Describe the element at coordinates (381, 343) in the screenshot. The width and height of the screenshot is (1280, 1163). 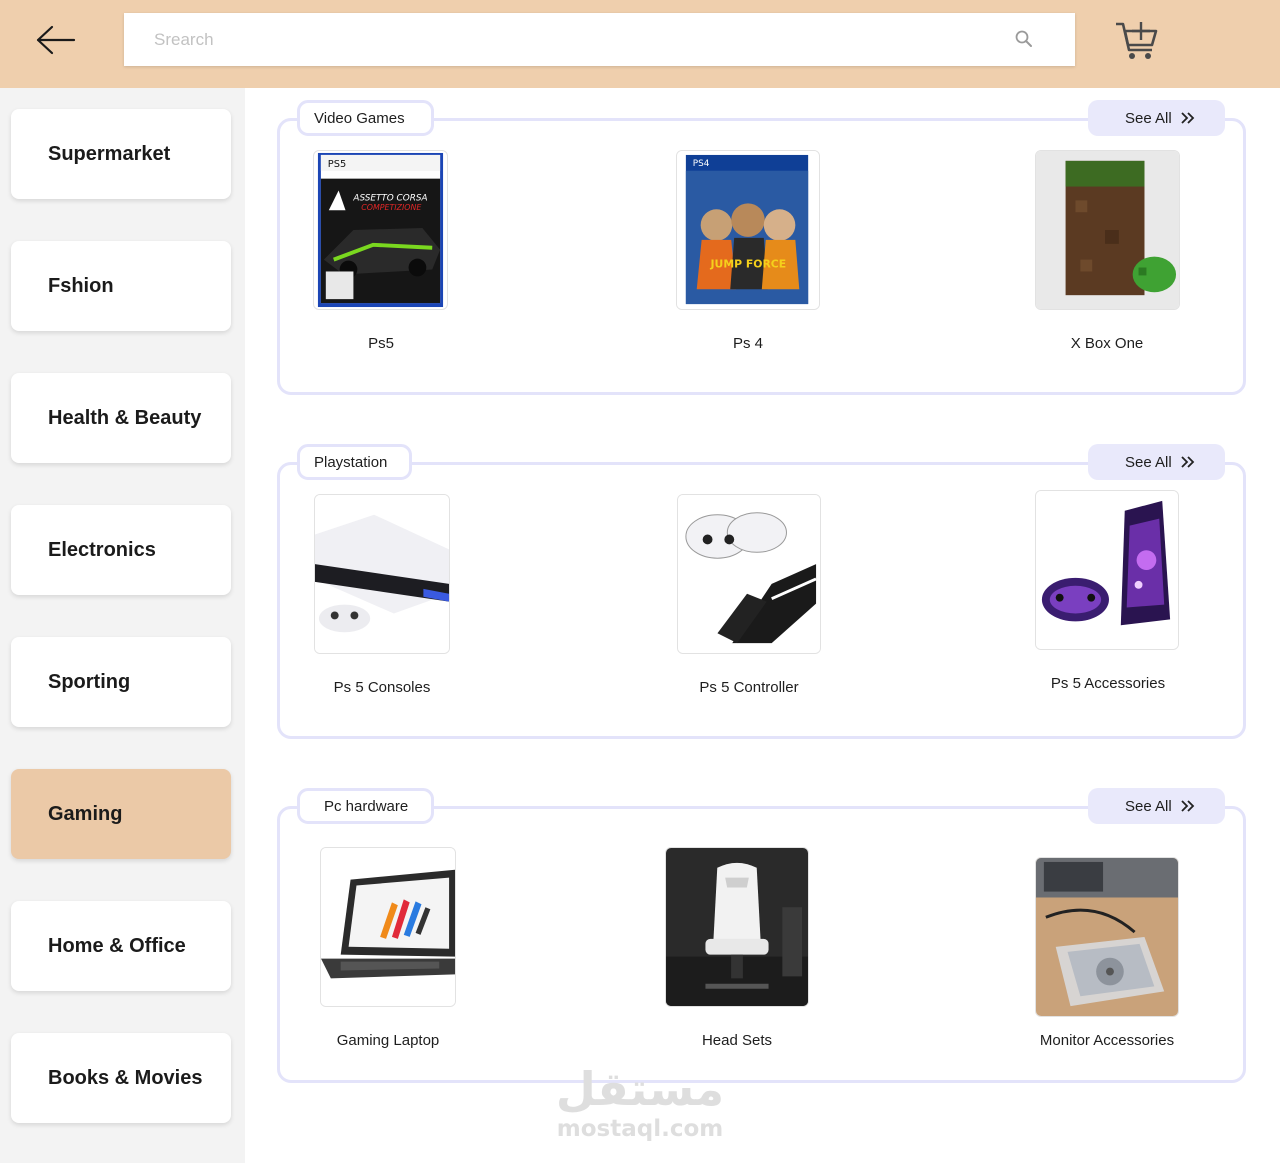
I see `product-name: Ps5` at that location.